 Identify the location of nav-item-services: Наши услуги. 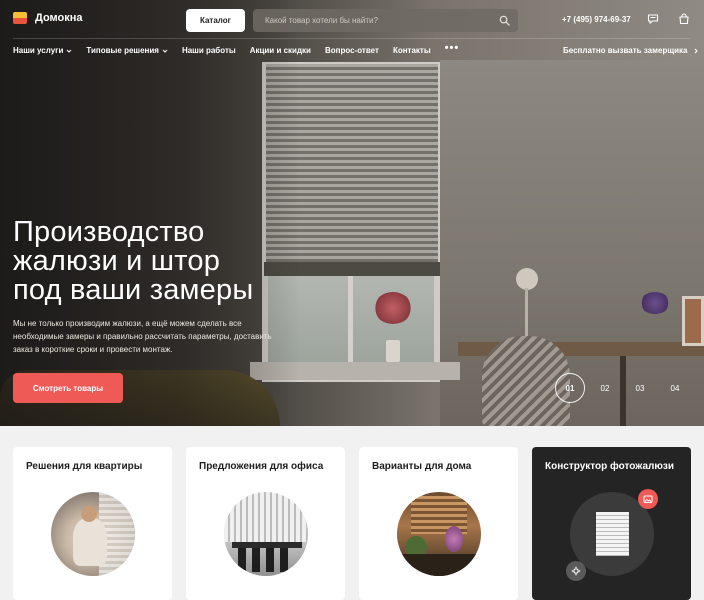
(42, 50).